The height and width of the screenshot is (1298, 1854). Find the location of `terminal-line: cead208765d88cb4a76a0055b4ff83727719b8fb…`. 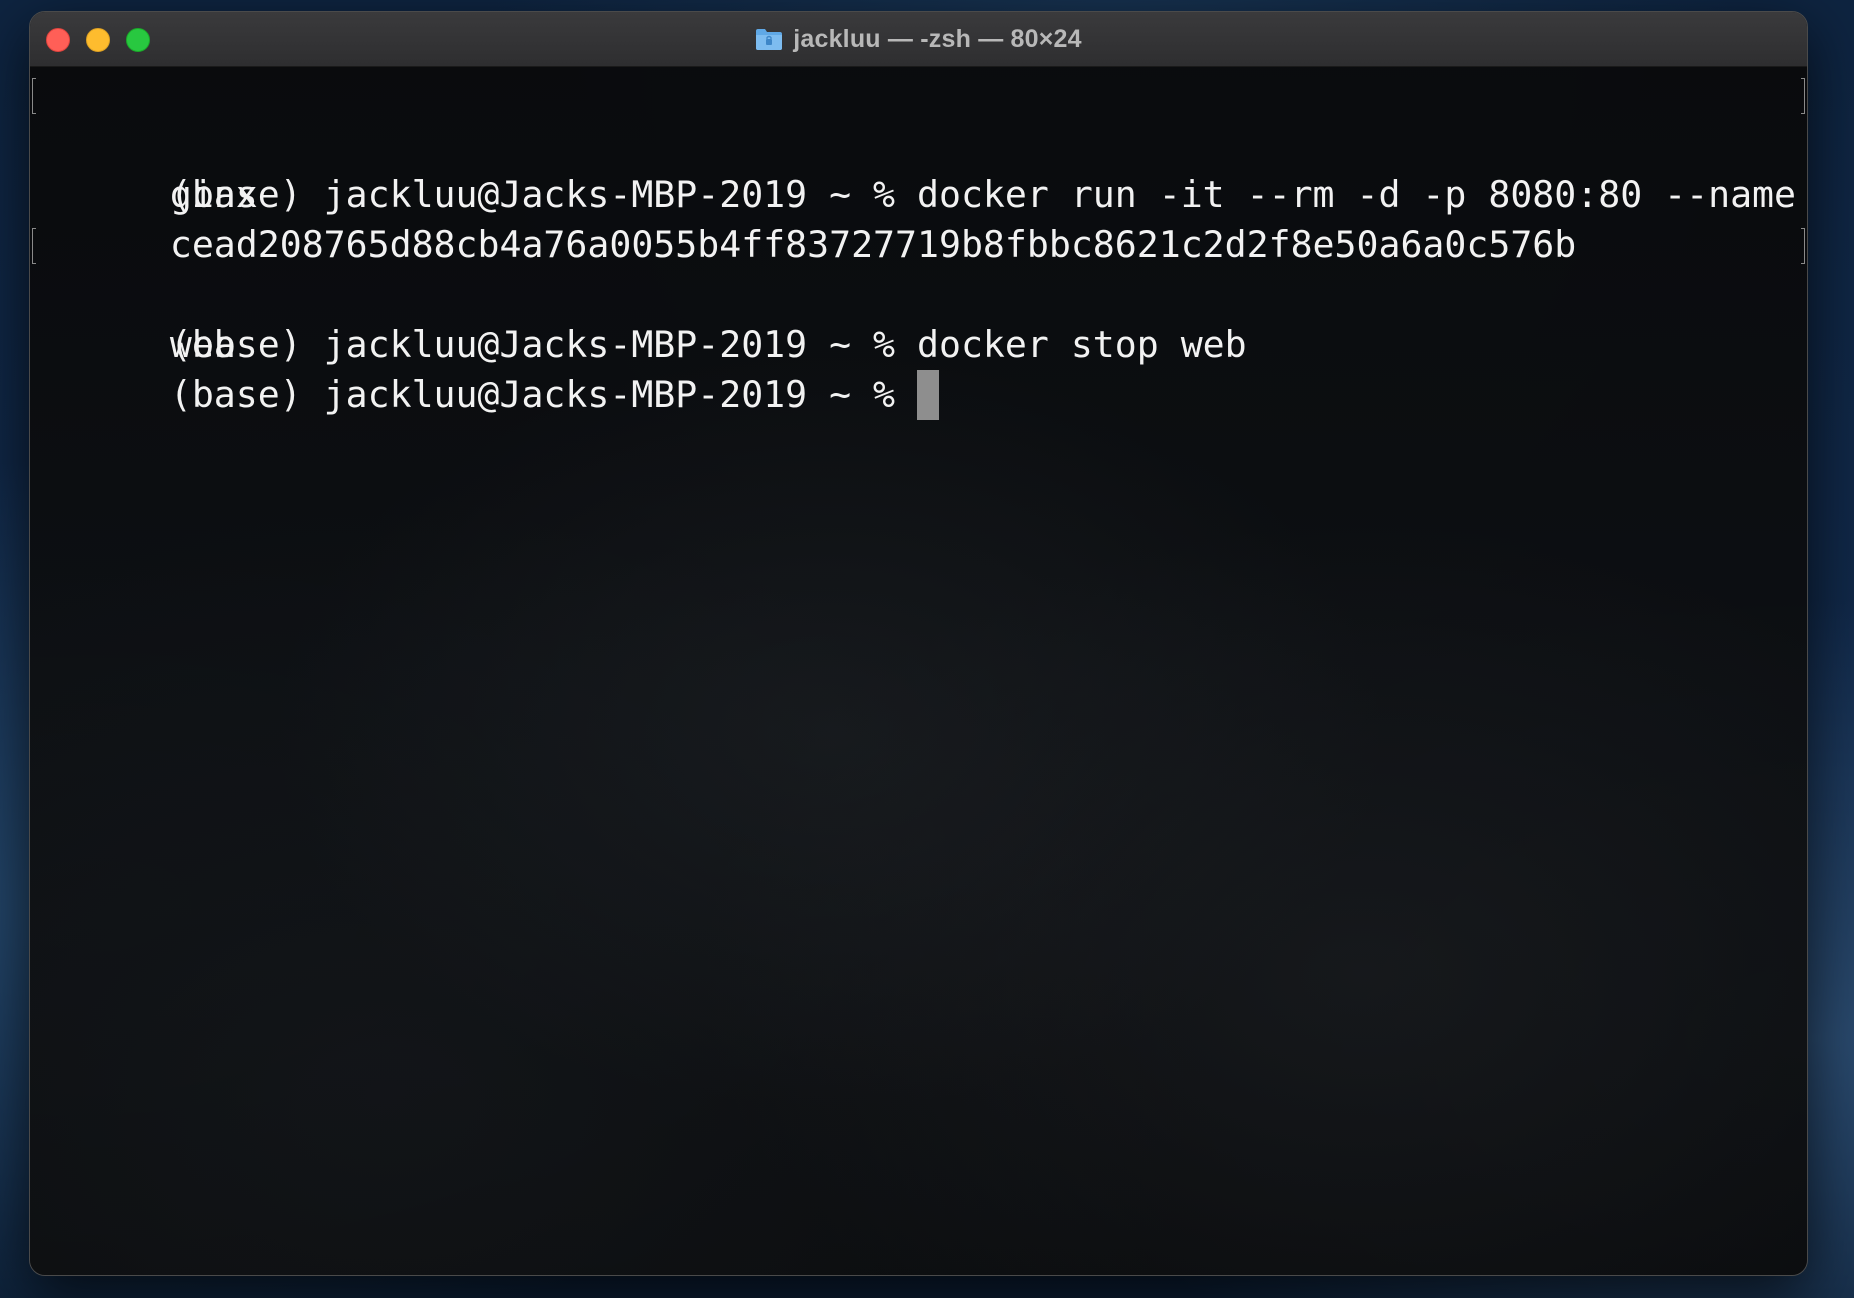

terminal-line: cead208765d88cb4a76a0055b4ff83727719b8fb… is located at coordinates (918, 218).